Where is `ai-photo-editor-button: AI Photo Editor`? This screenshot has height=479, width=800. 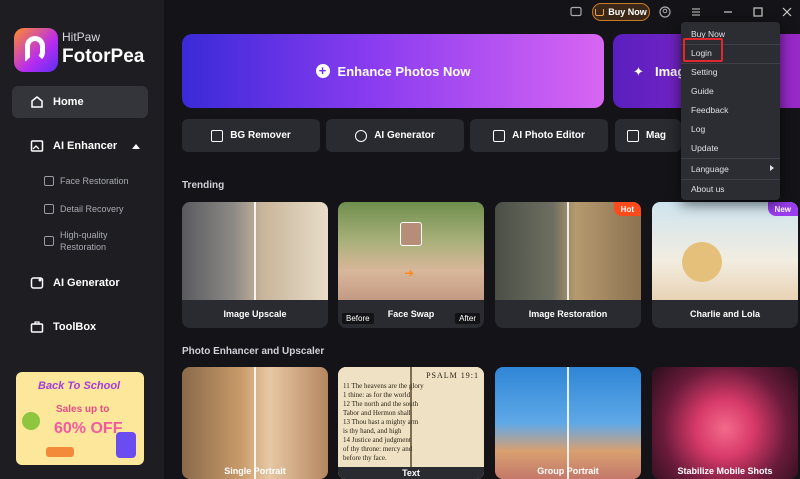 ai-photo-editor-button: AI Photo Editor is located at coordinates (539, 135).